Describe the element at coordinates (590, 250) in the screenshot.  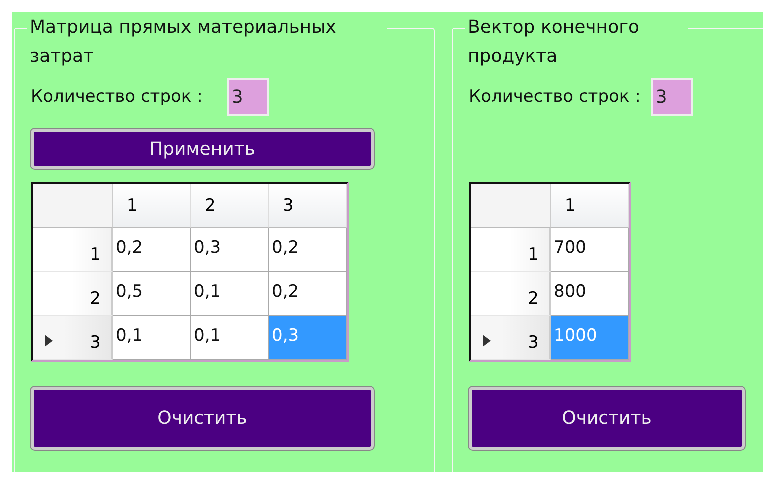
I see `table-cell: 700` at that location.